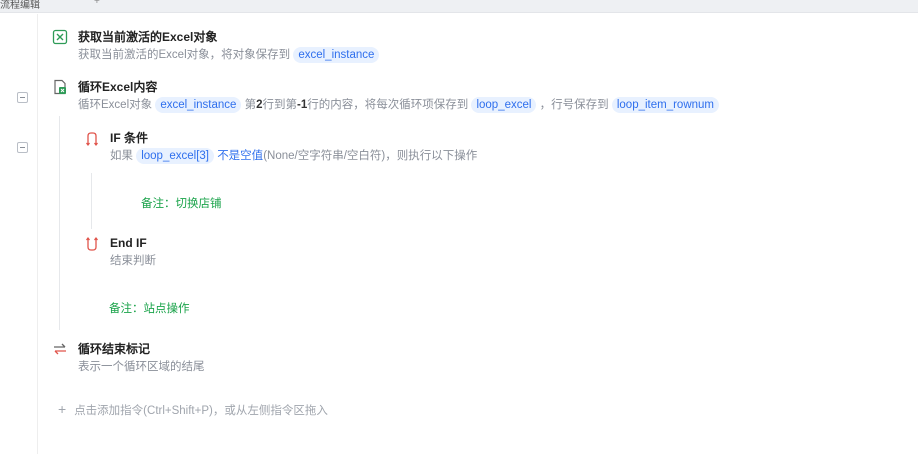 Image resolution: width=918 pixels, height=454 pixels. What do you see at coordinates (37, 234) in the screenshot?
I see `gutter-divider` at bounding box center [37, 234].